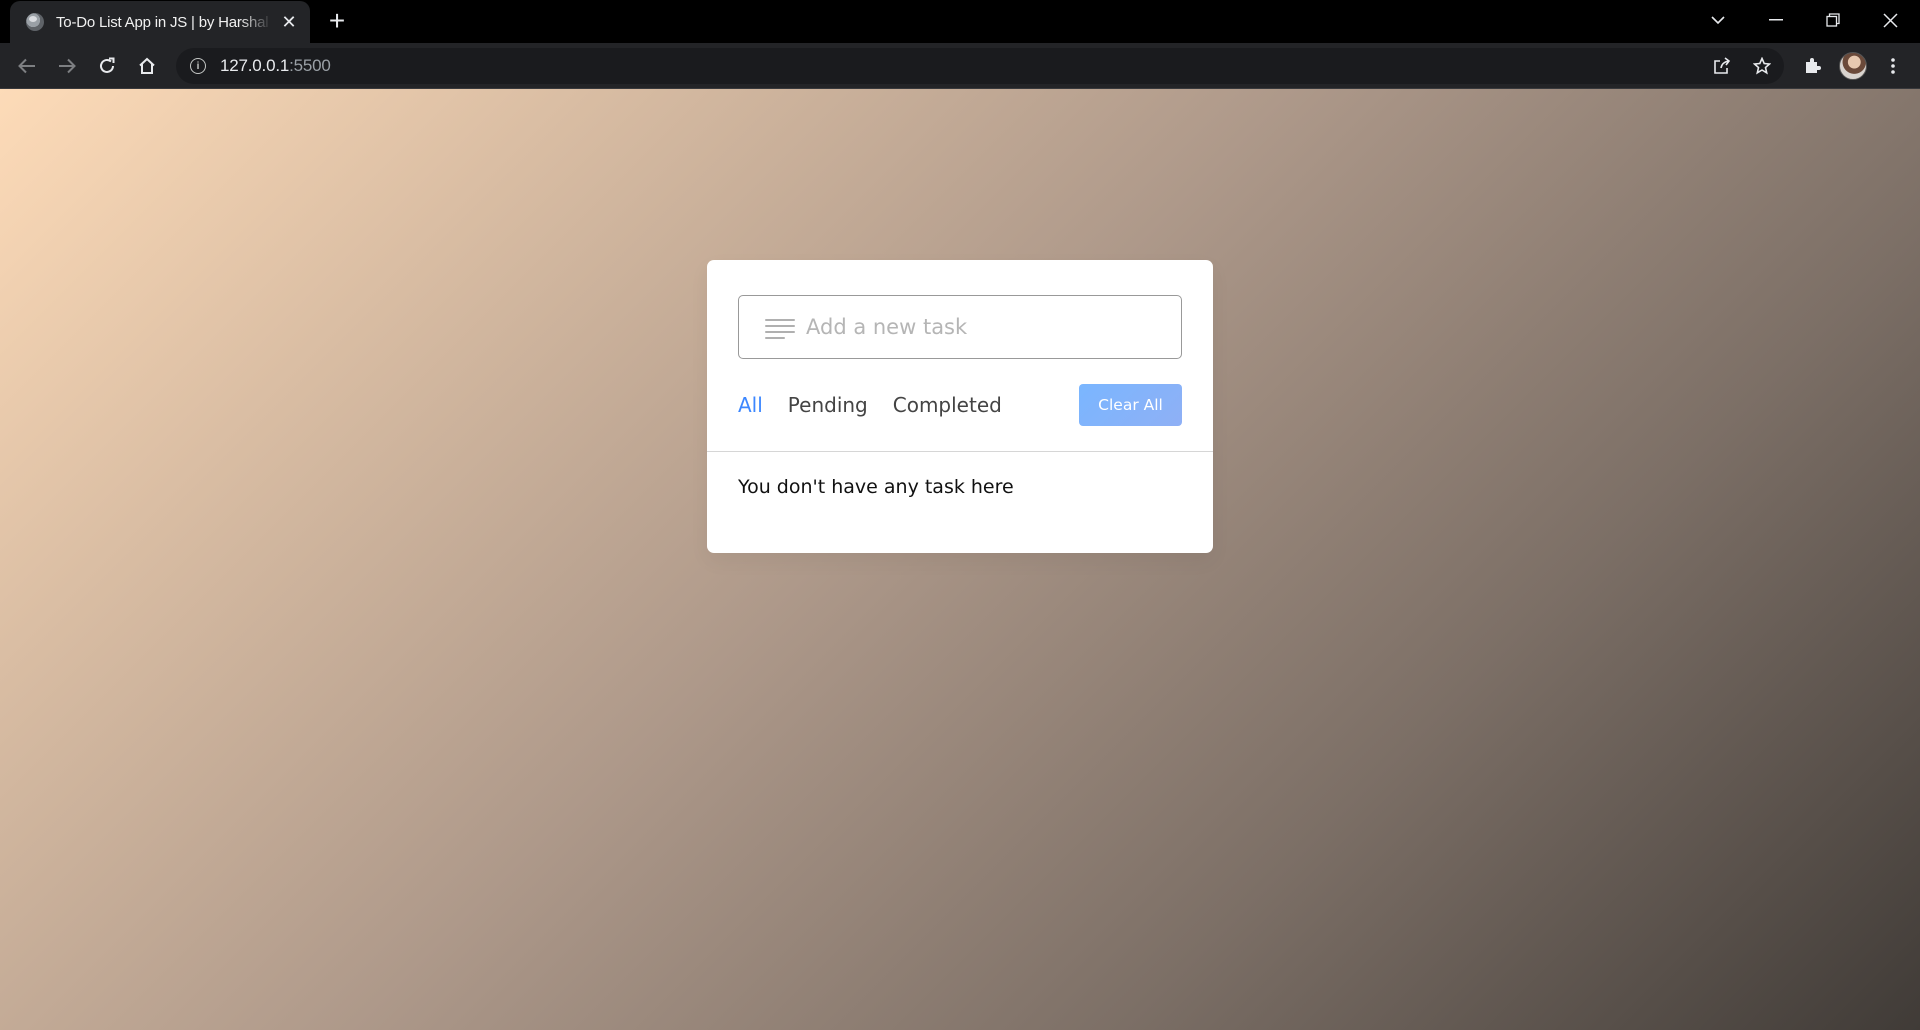 The width and height of the screenshot is (1920, 1030). Describe the element at coordinates (1893, 66) in the screenshot. I see `menu-icon` at that location.